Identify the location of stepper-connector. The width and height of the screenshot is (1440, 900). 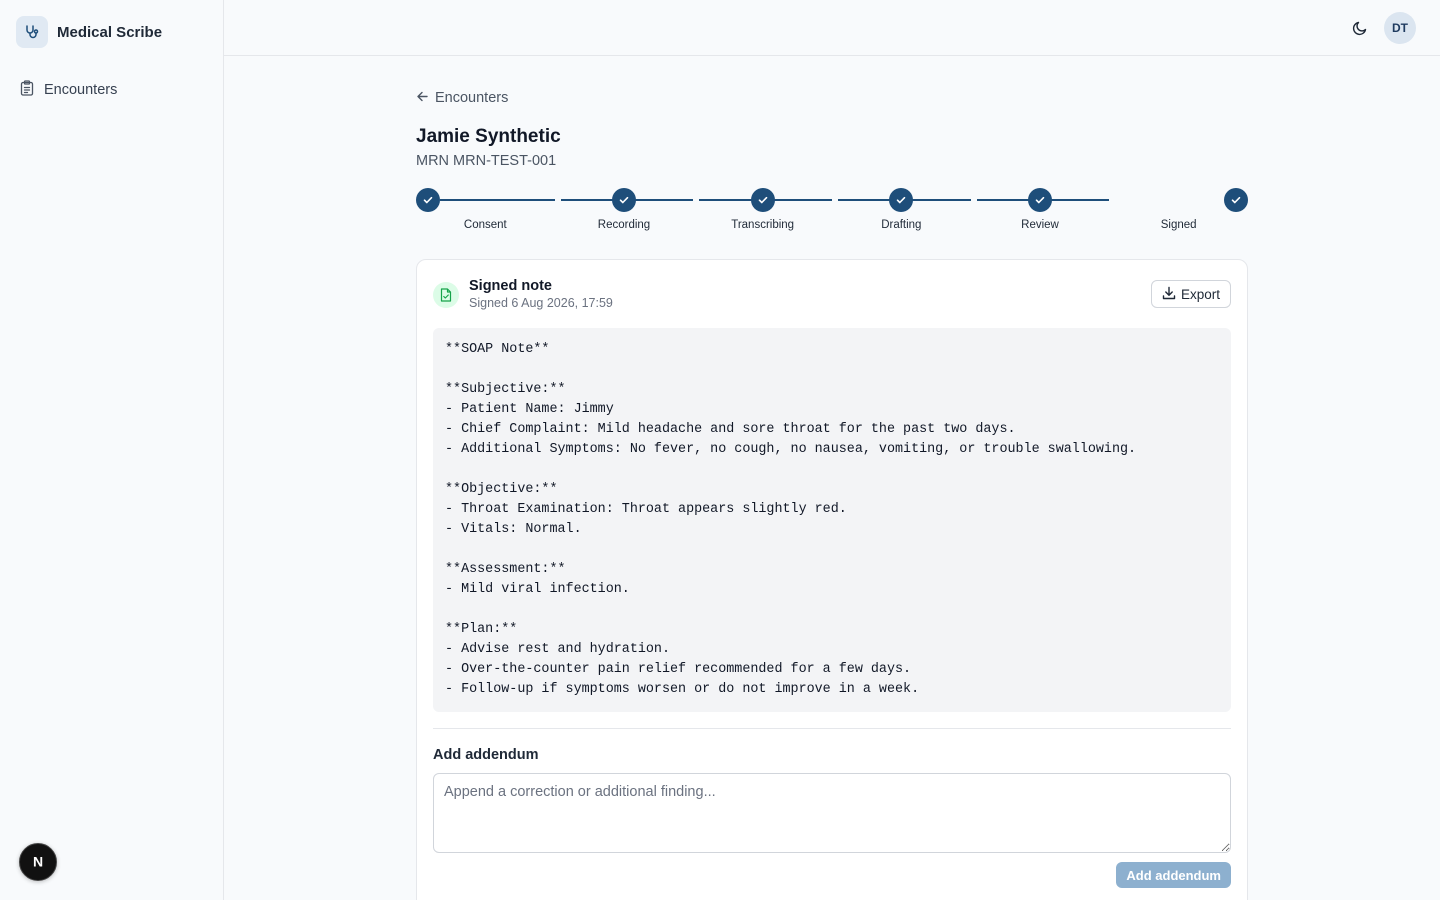
(497, 200).